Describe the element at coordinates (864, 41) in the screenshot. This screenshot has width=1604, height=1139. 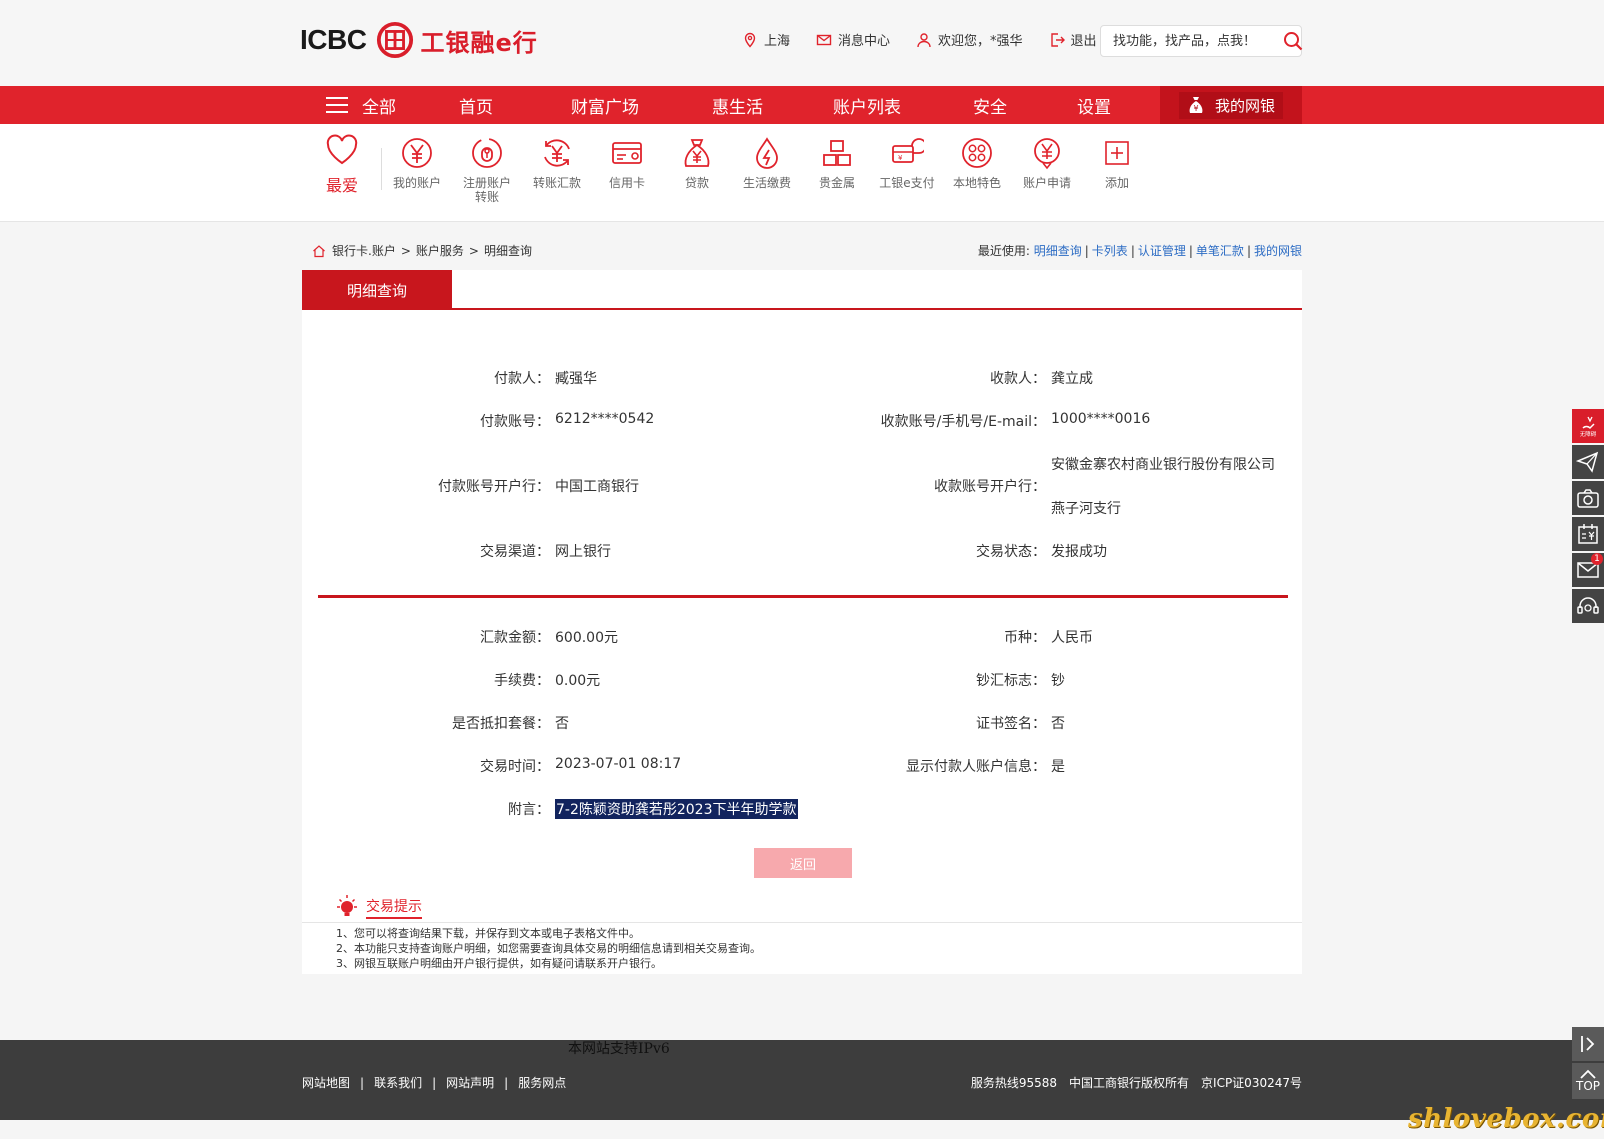
I see `message-center-label: 消息中心` at that location.